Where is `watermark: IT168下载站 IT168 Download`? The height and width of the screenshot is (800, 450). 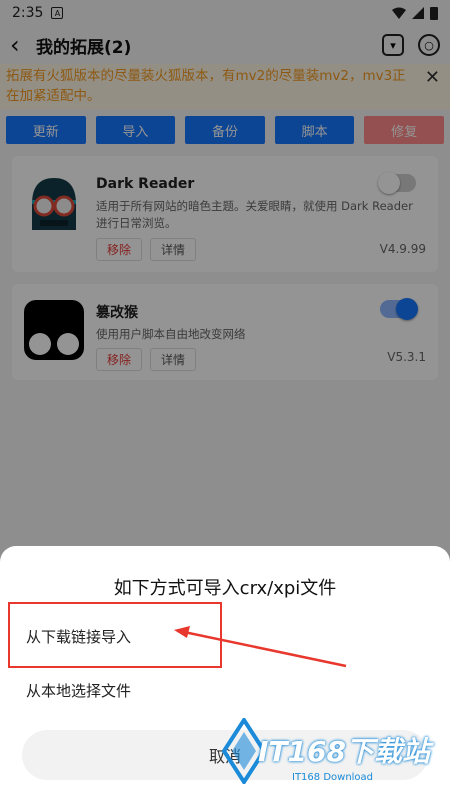
watermark: IT168下载站 IT168 Download is located at coordinates (332, 752).